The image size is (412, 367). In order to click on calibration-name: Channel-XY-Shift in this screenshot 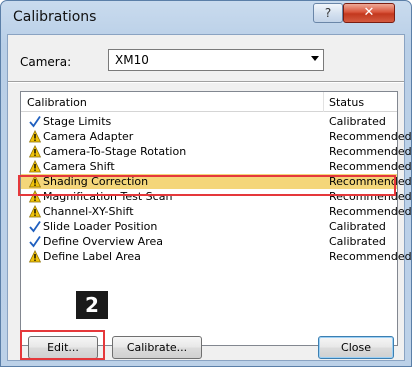, I will do `click(88, 211)`.